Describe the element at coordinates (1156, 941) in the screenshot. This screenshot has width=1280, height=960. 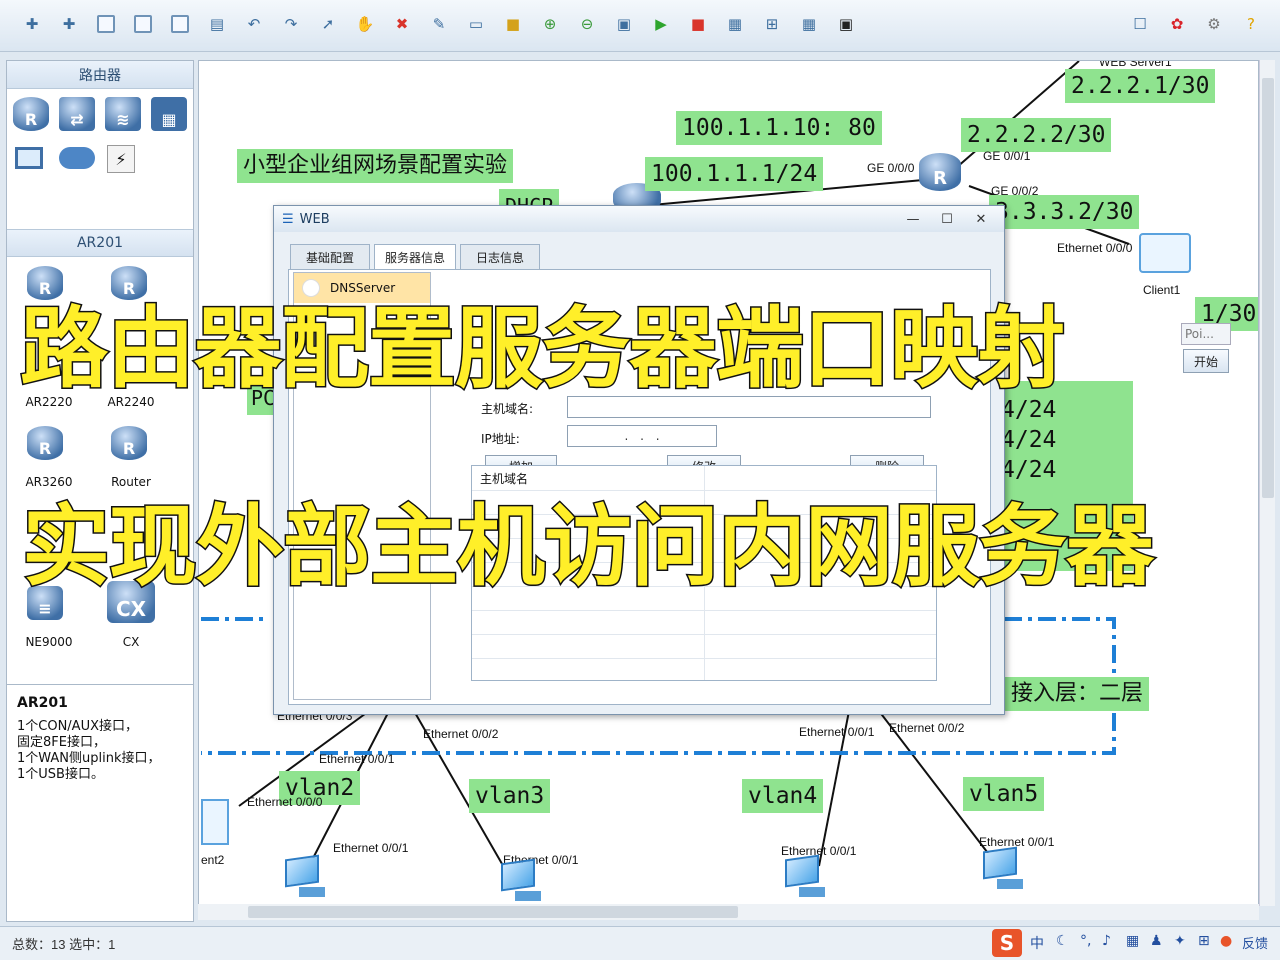
I see `user-icon: ♟` at that location.